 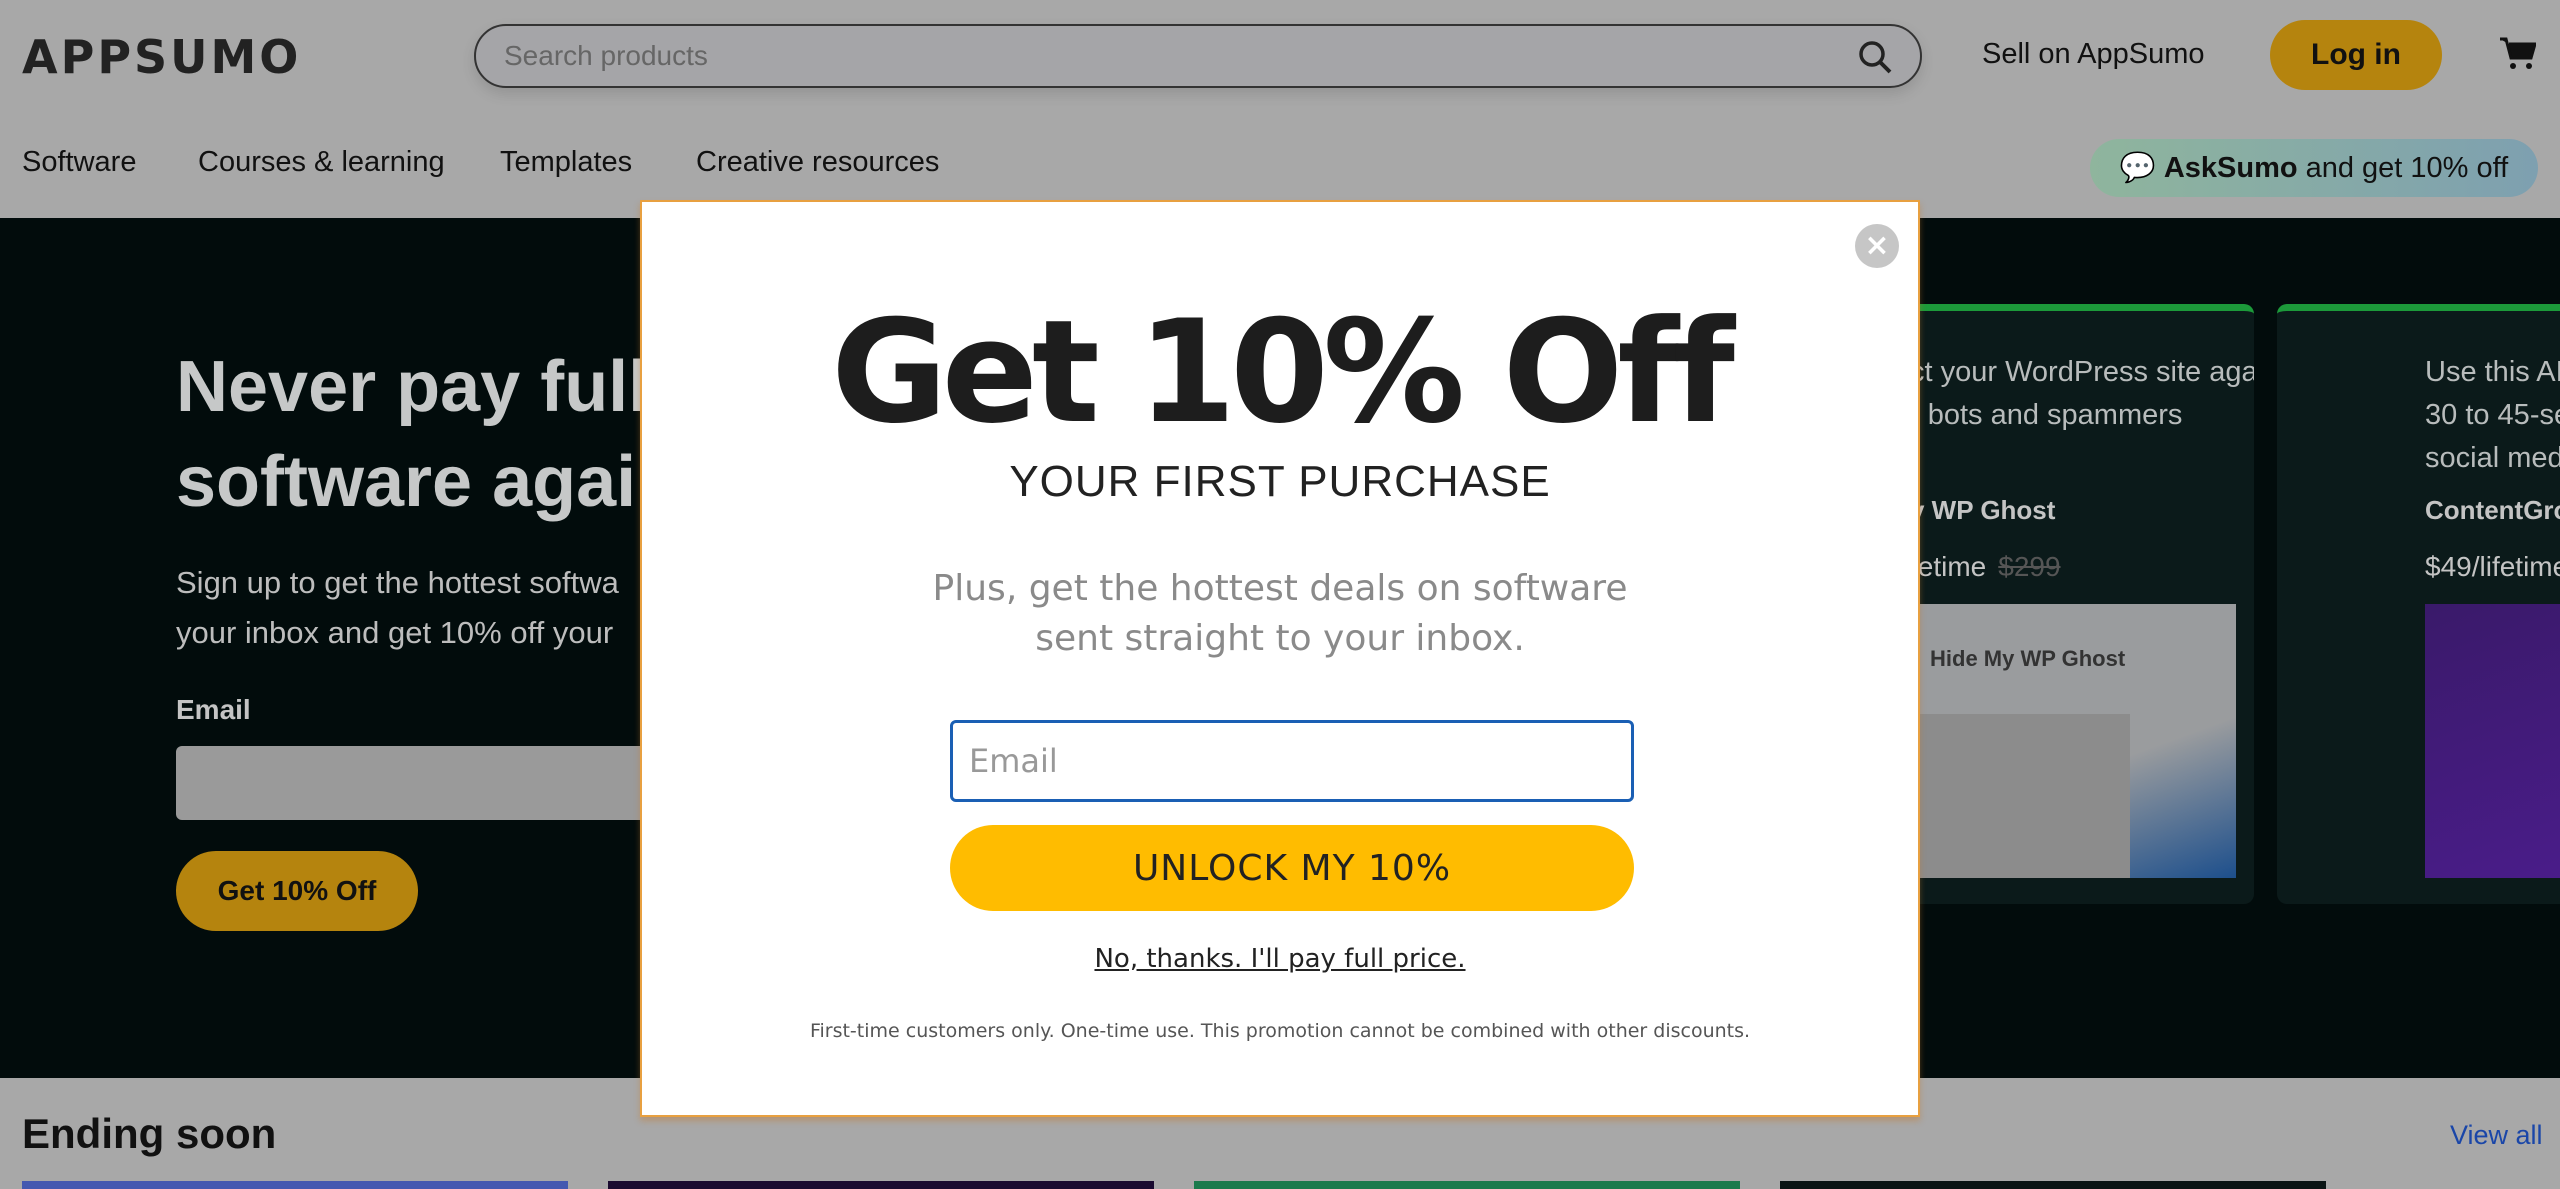 I want to click on card-name: y WP Ghost, so click(x=1983, y=510).